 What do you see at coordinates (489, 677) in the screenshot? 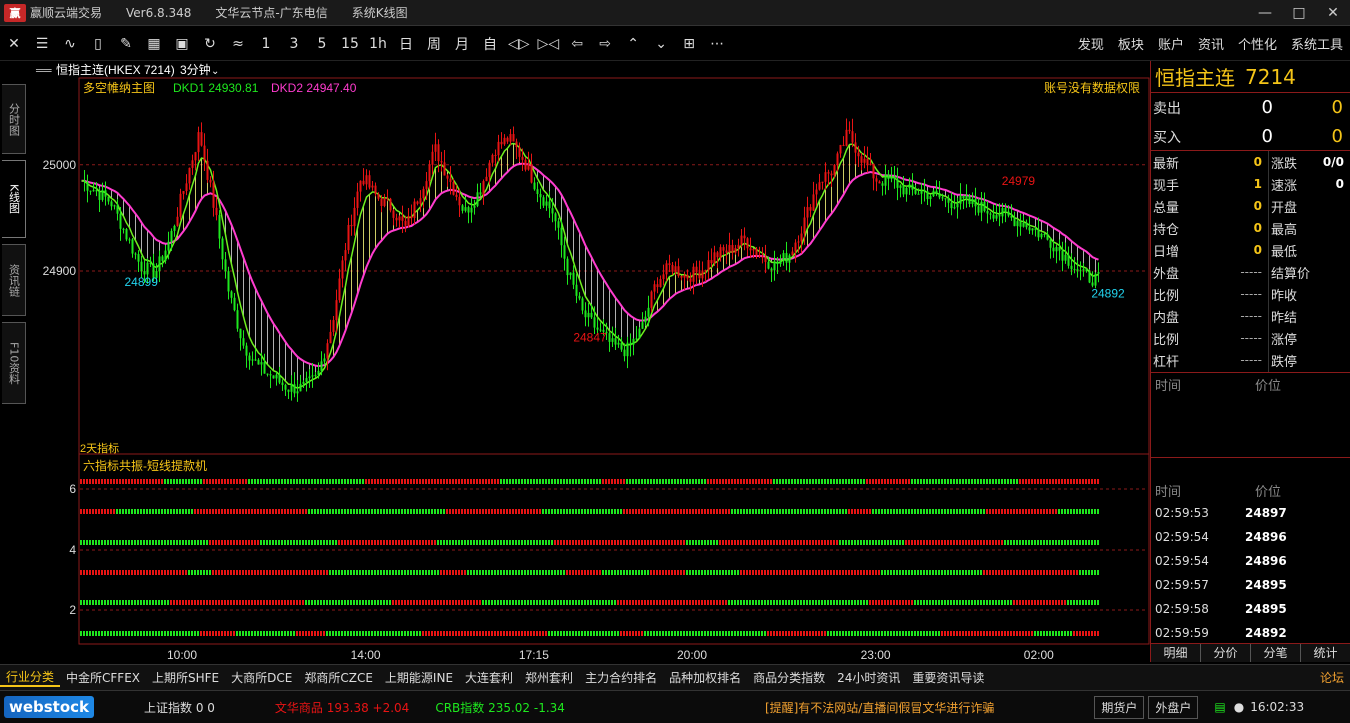
I see `menubar-item: 大连套利` at bounding box center [489, 677].